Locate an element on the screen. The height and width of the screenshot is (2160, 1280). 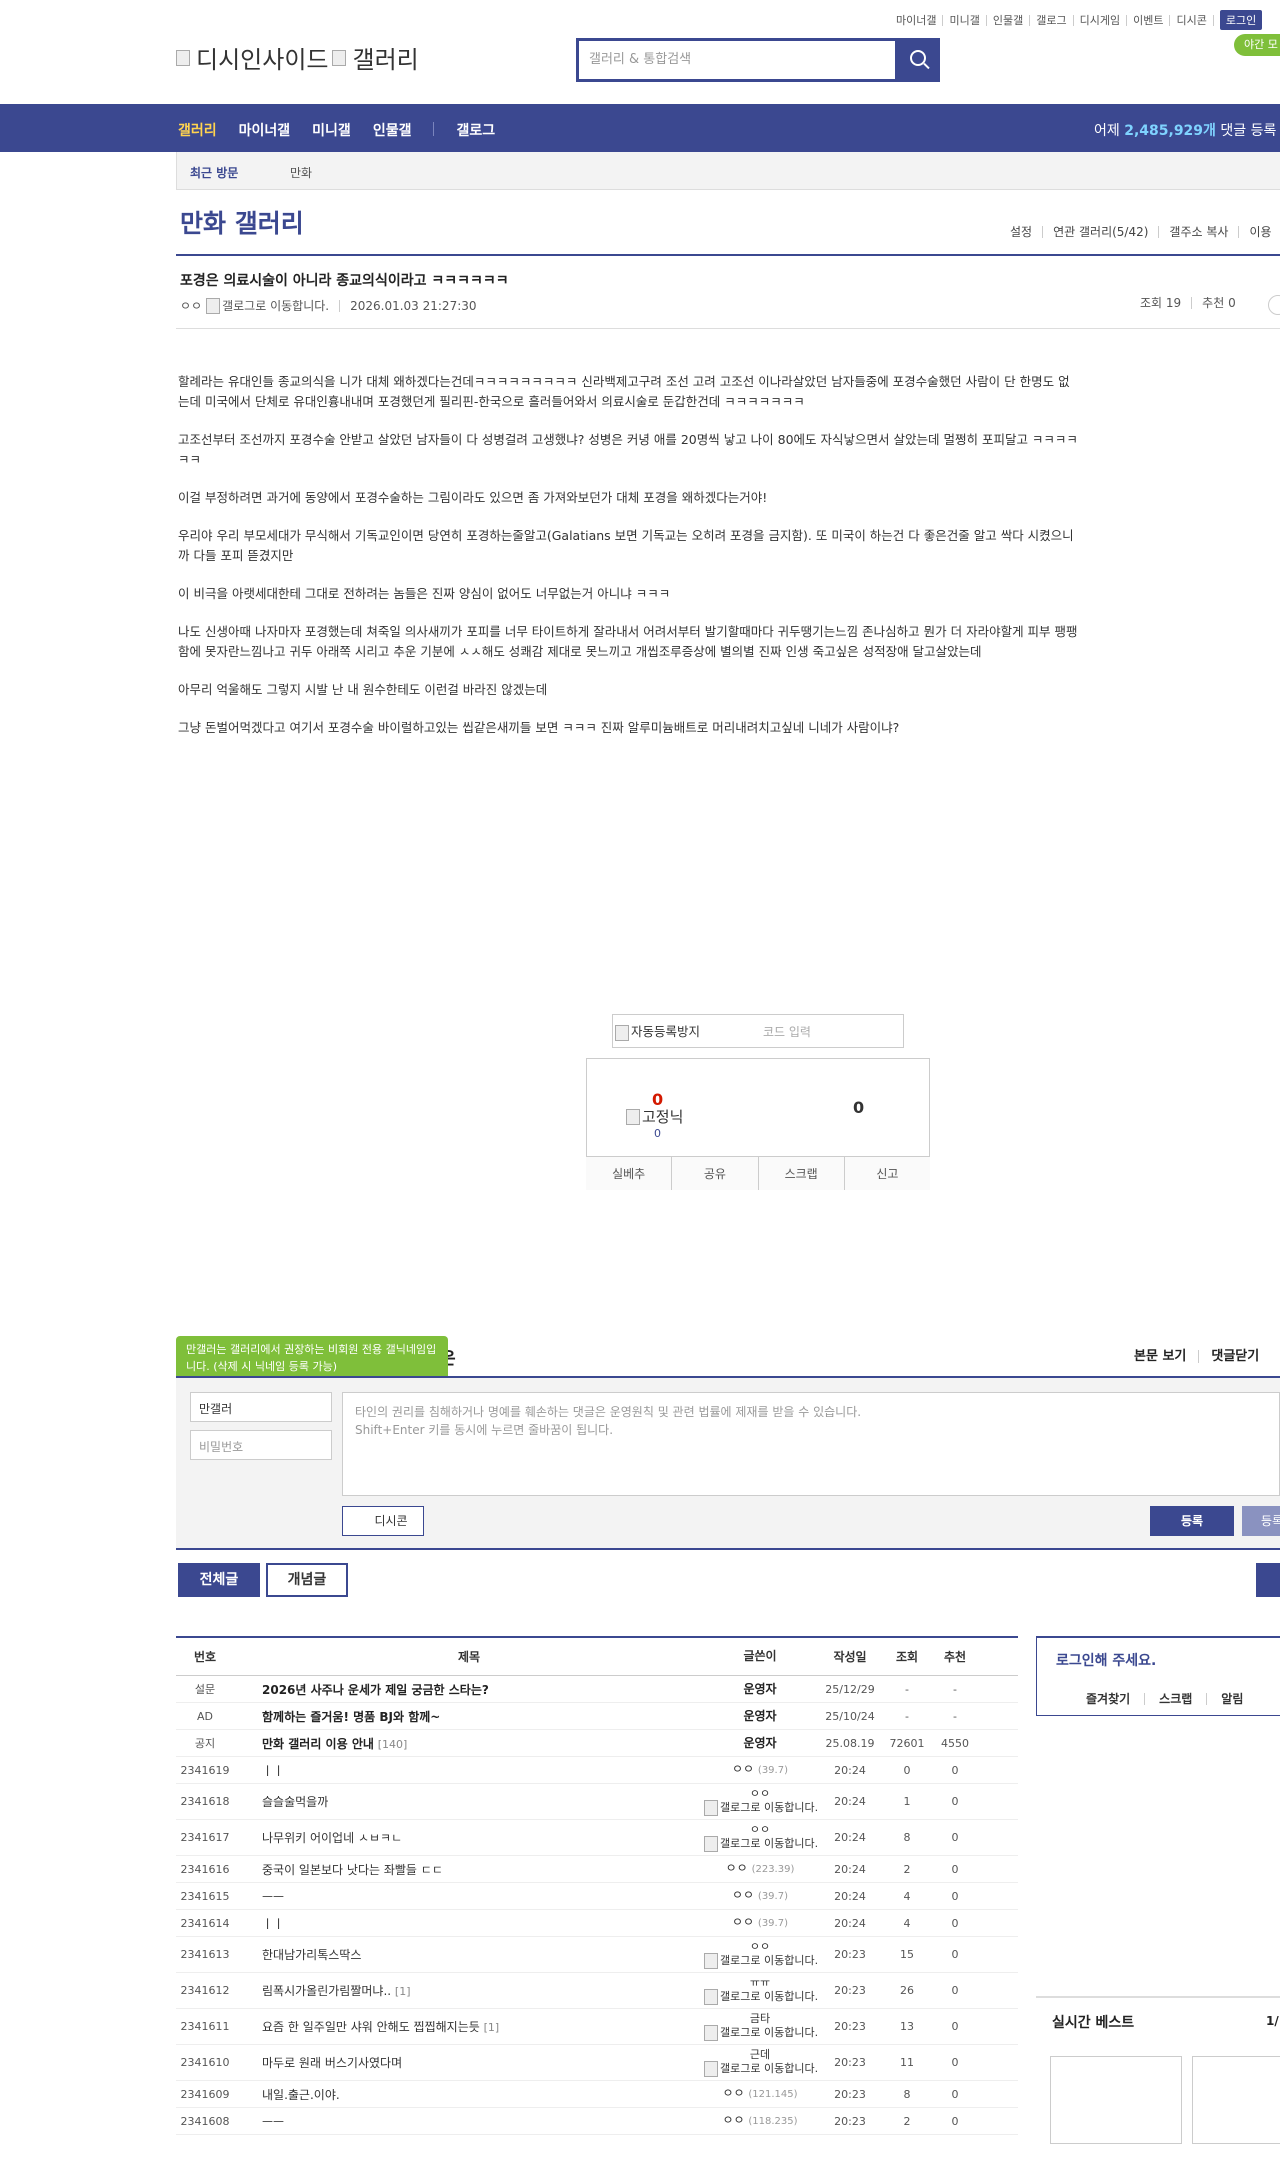
table-row: 2341609 내일.출근.이야. ㅇㅇ (121.145) 20:23 8 0 is located at coordinates (597, 2094).